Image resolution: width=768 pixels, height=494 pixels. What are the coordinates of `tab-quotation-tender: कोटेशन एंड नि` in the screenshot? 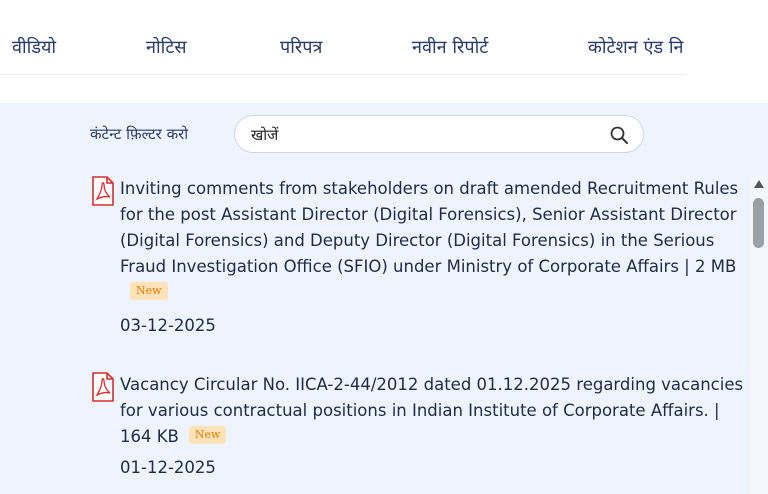 It's located at (635, 47).